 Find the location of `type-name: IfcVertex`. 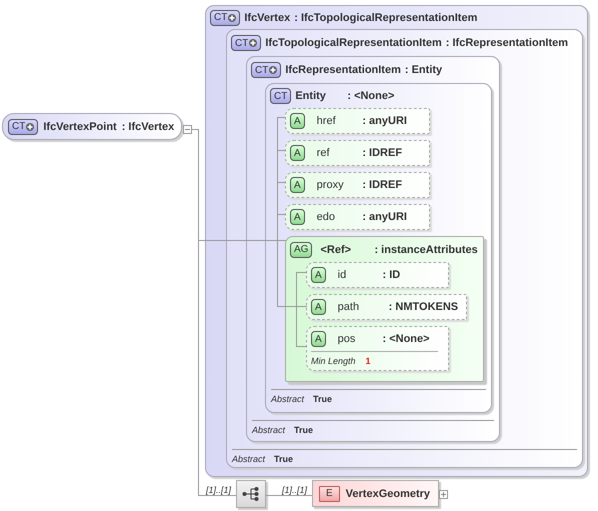

type-name: IfcVertex is located at coordinates (267, 18).